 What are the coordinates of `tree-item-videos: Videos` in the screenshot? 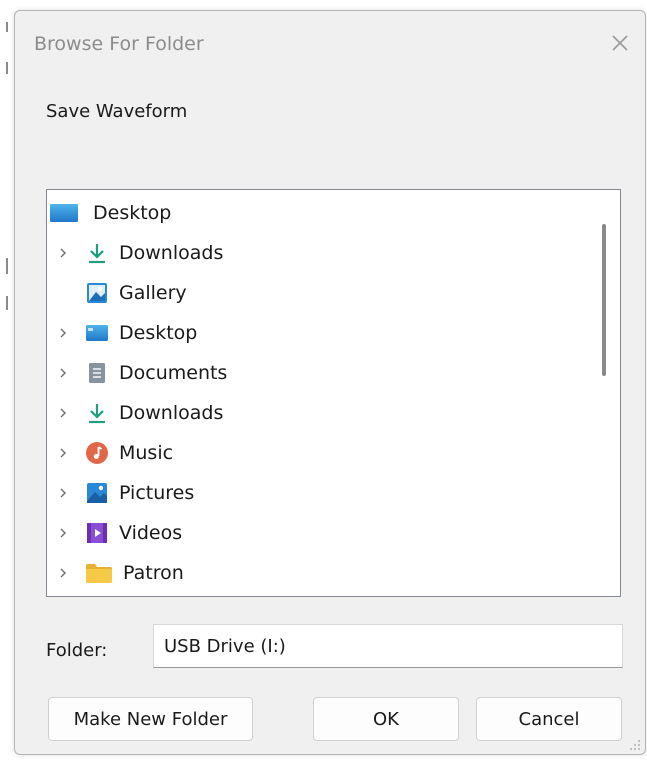 It's located at (117, 533).